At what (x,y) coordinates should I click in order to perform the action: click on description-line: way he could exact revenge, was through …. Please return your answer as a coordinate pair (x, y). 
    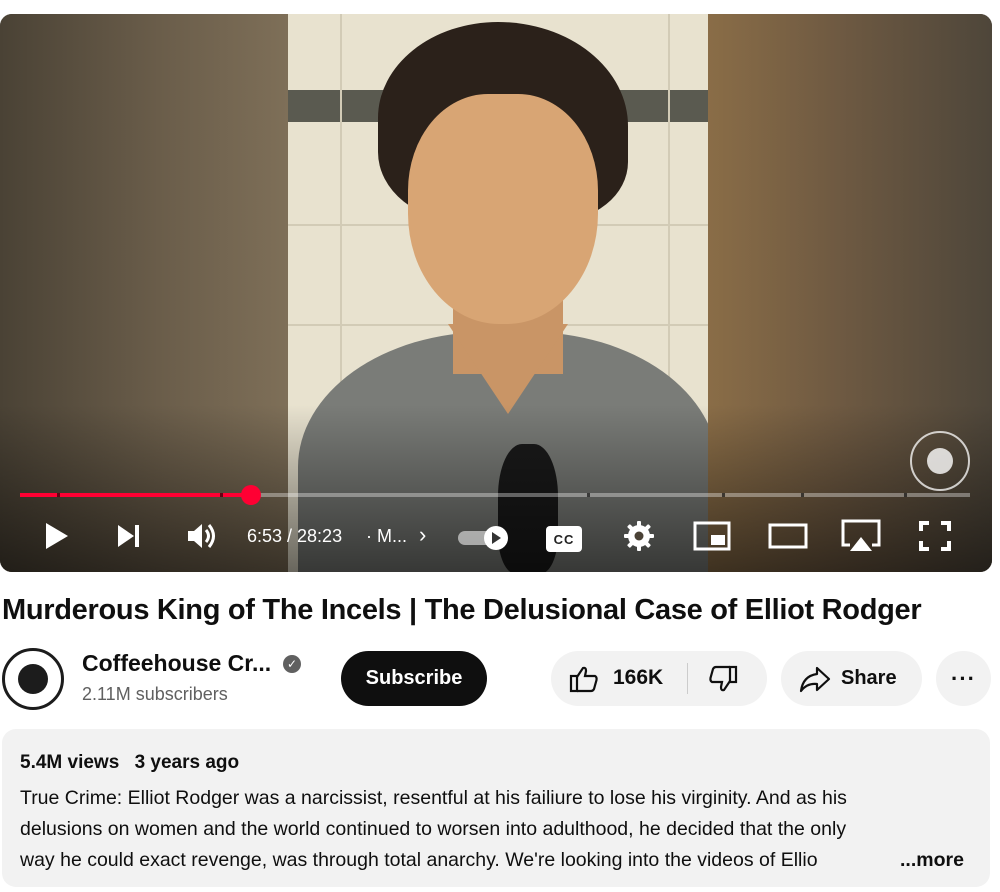
    Looking at the image, I should click on (419, 860).